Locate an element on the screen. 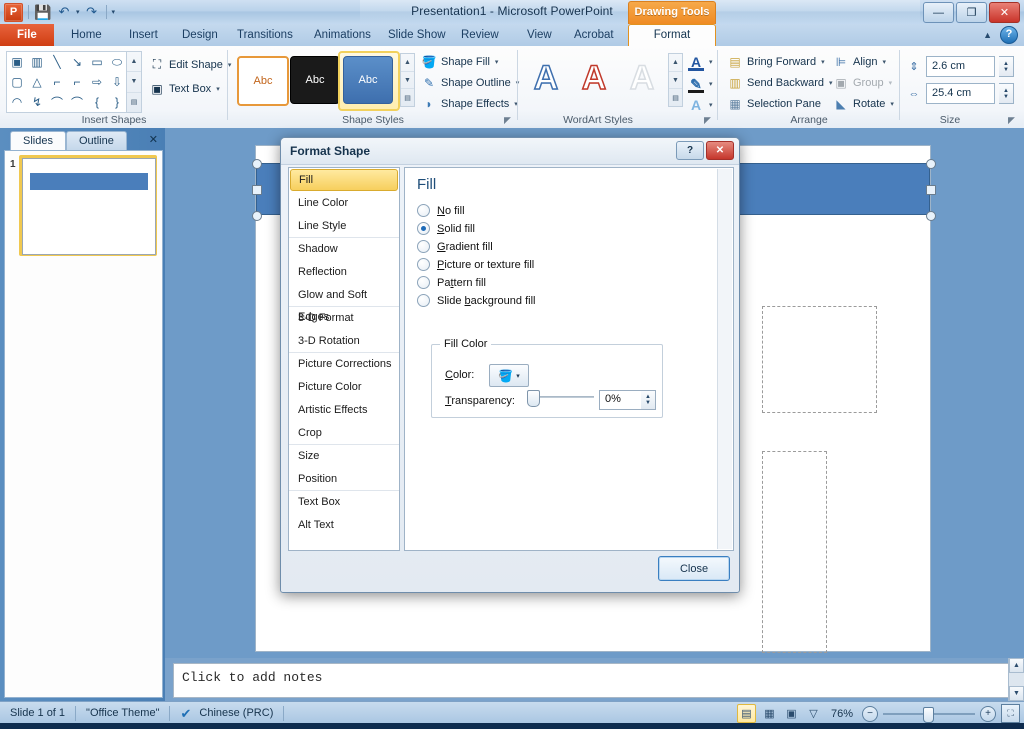 This screenshot has height=729, width=1024. bring-forward-button: ▤ Bring Forward ▾ is located at coordinates (776, 61).